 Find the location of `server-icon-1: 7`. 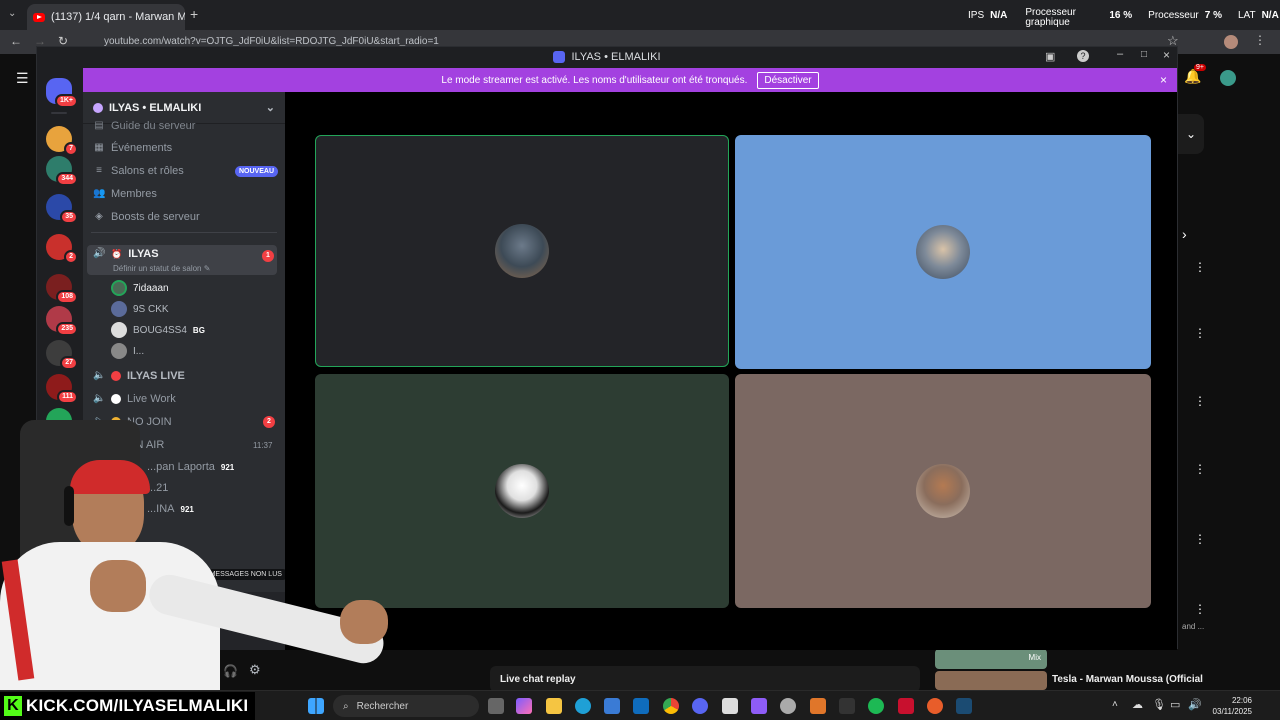

server-icon-1: 7 is located at coordinates (62, 141).